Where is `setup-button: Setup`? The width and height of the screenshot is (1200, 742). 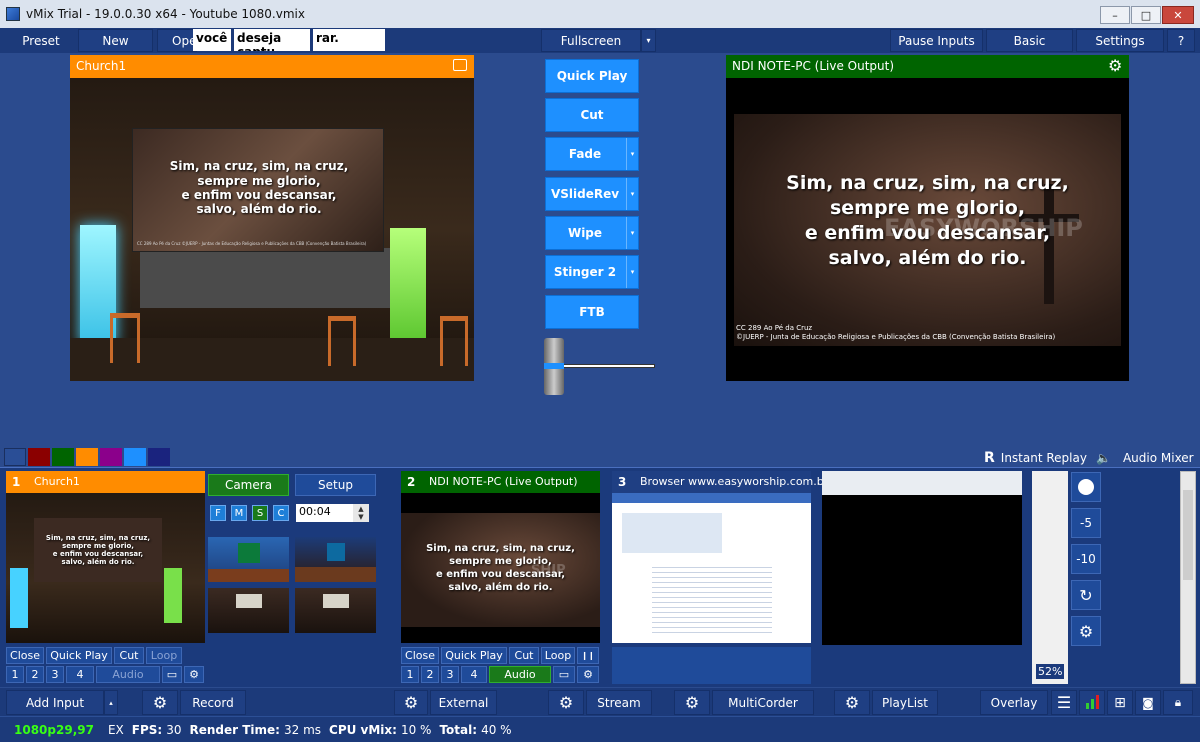 setup-button: Setup is located at coordinates (335, 485).